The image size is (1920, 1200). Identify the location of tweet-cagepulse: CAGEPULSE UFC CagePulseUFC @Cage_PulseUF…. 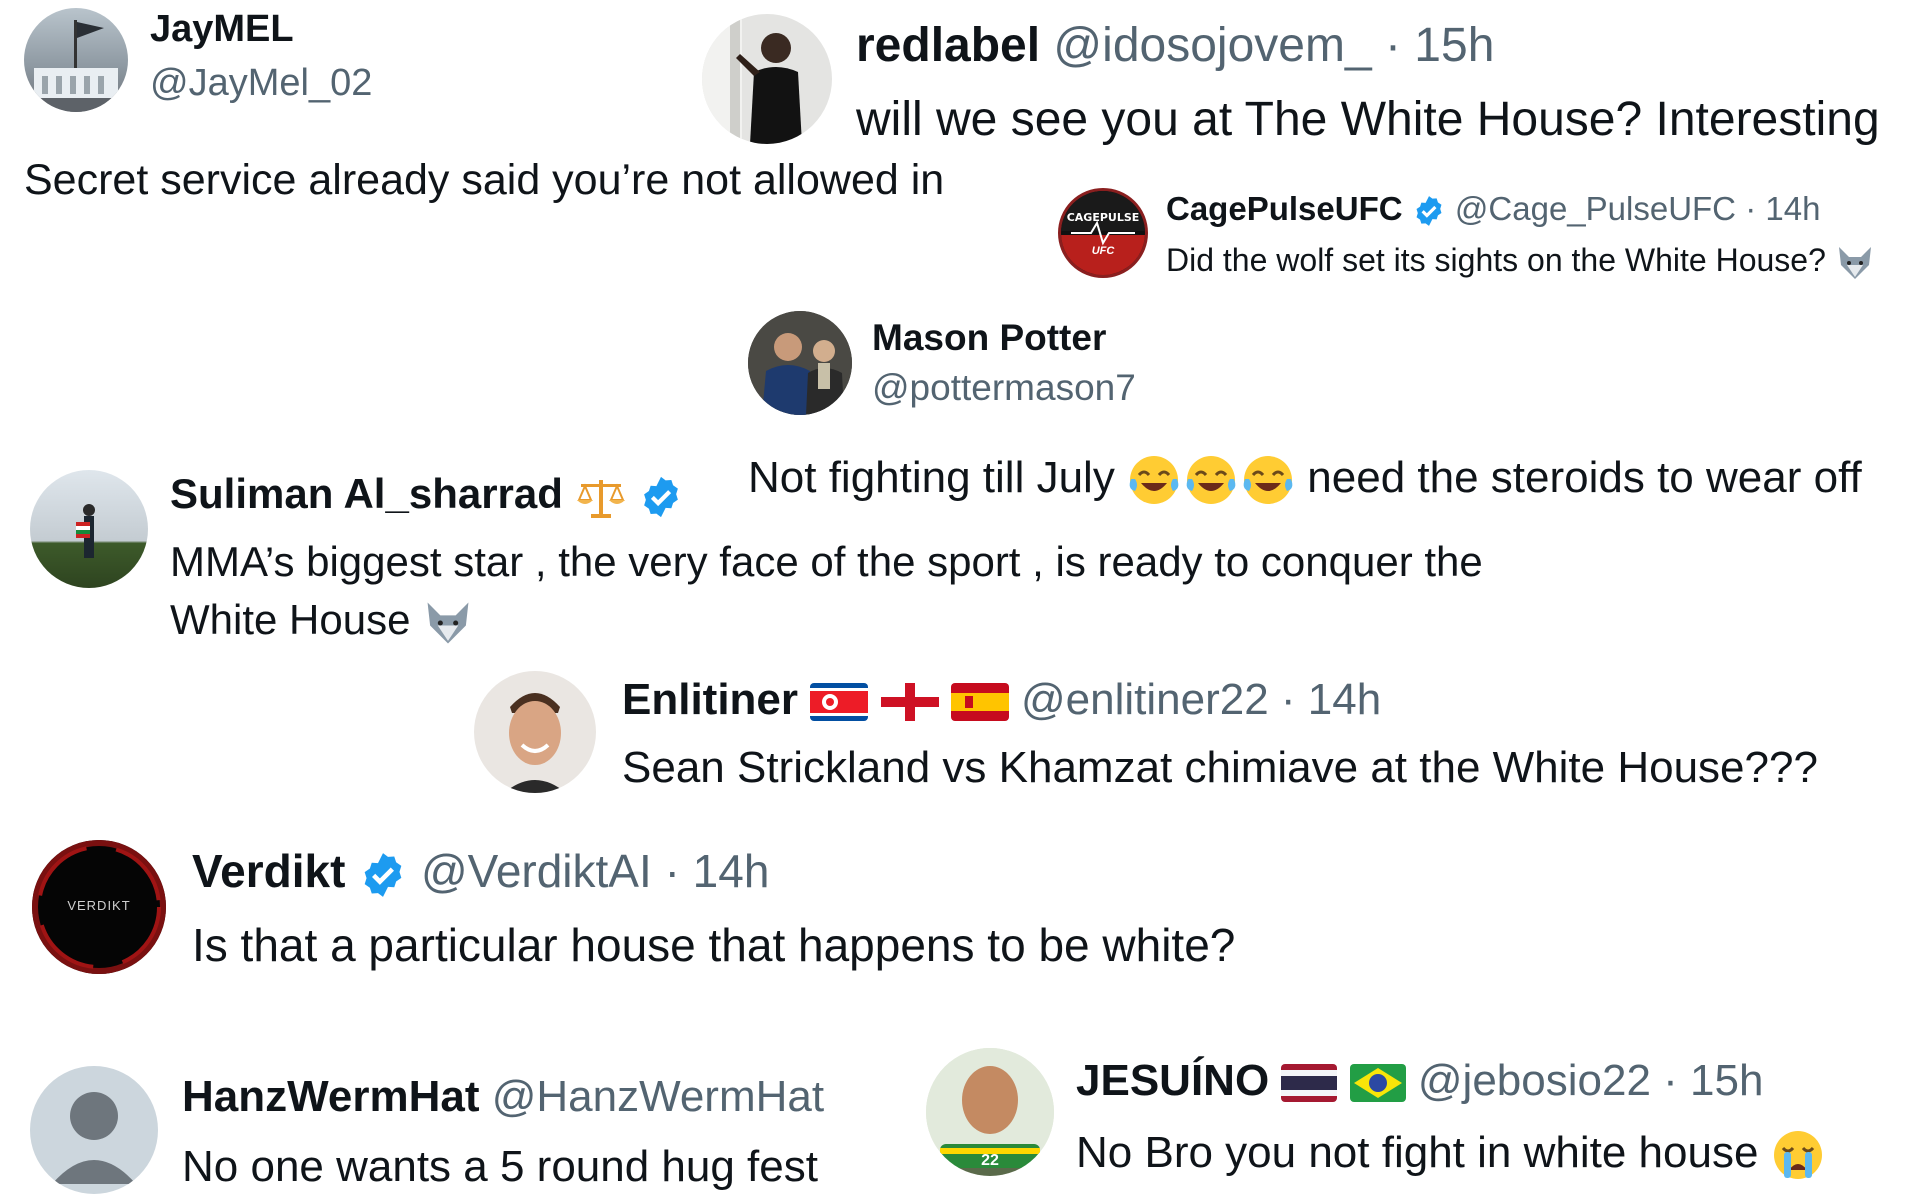
(1485, 235).